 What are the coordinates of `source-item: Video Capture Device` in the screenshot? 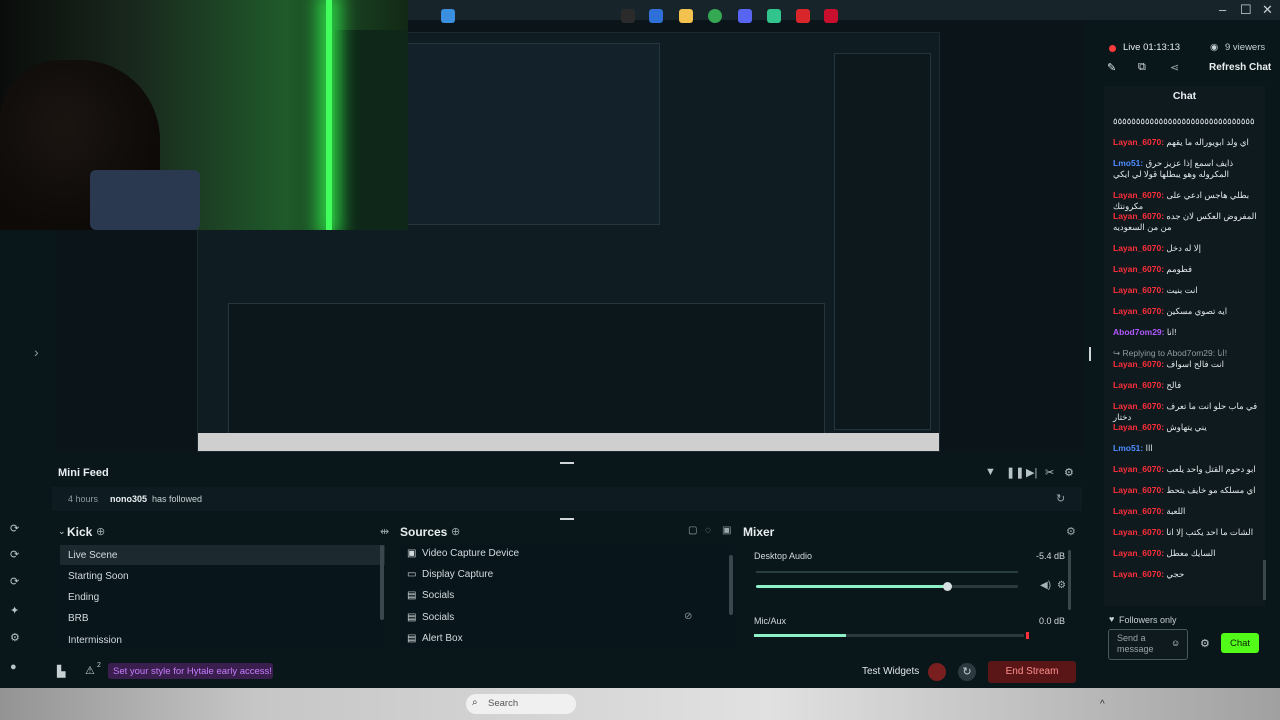 It's located at (470, 553).